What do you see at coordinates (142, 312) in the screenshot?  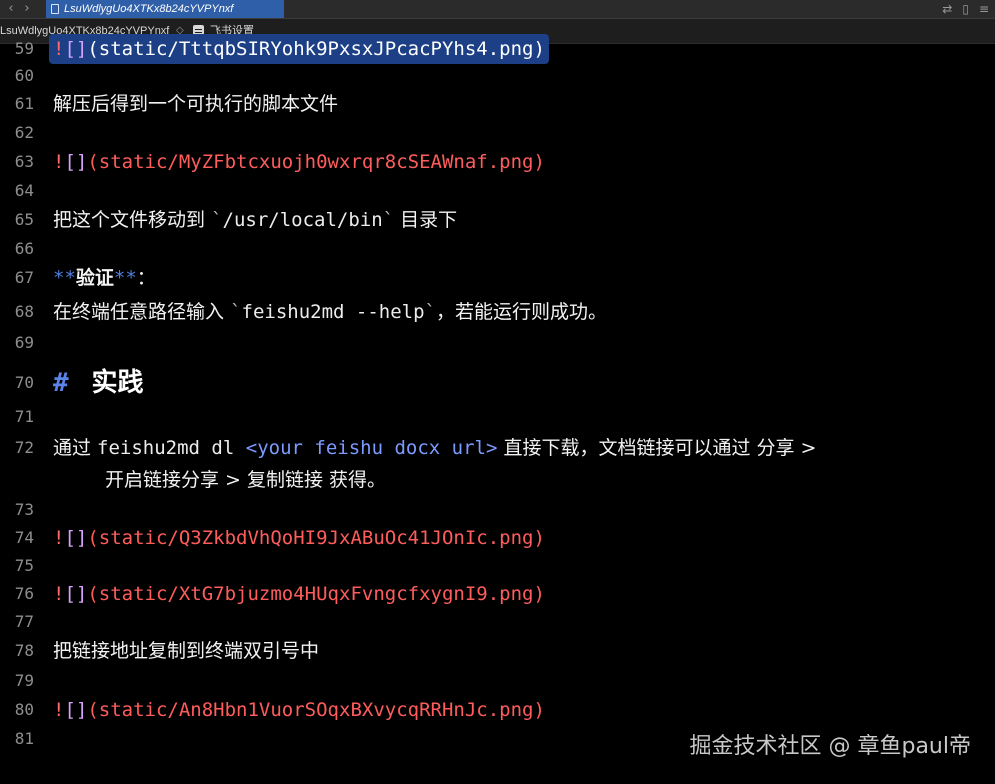 I see `line-text: 在终端任意路径输入` at bounding box center [142, 312].